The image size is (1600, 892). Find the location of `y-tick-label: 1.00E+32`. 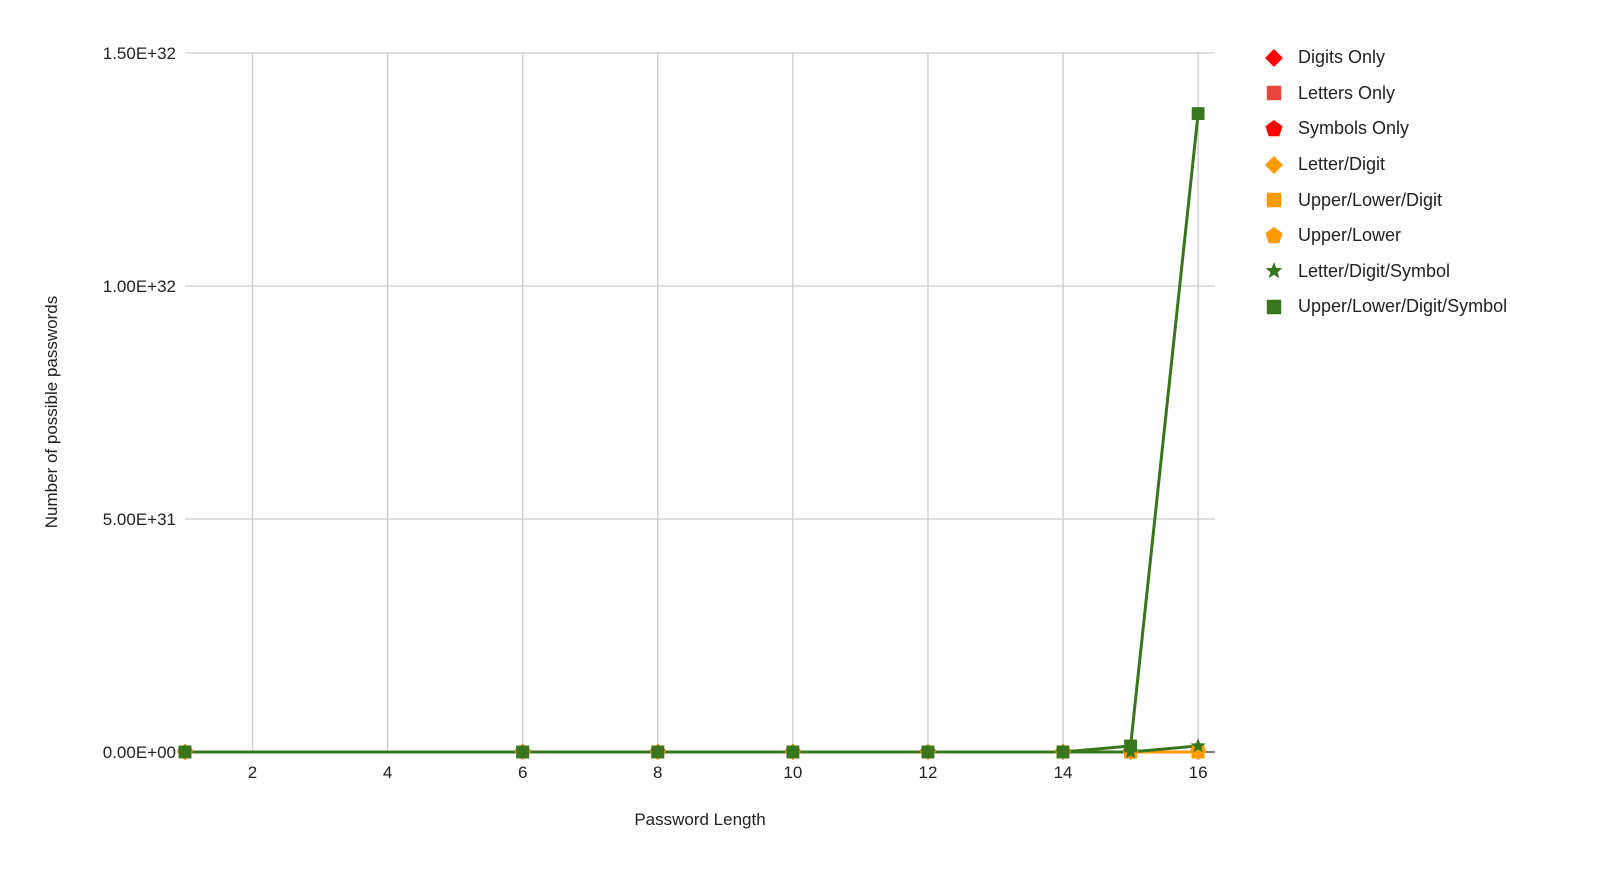

y-tick-label: 1.00E+32 is located at coordinates (139, 286).